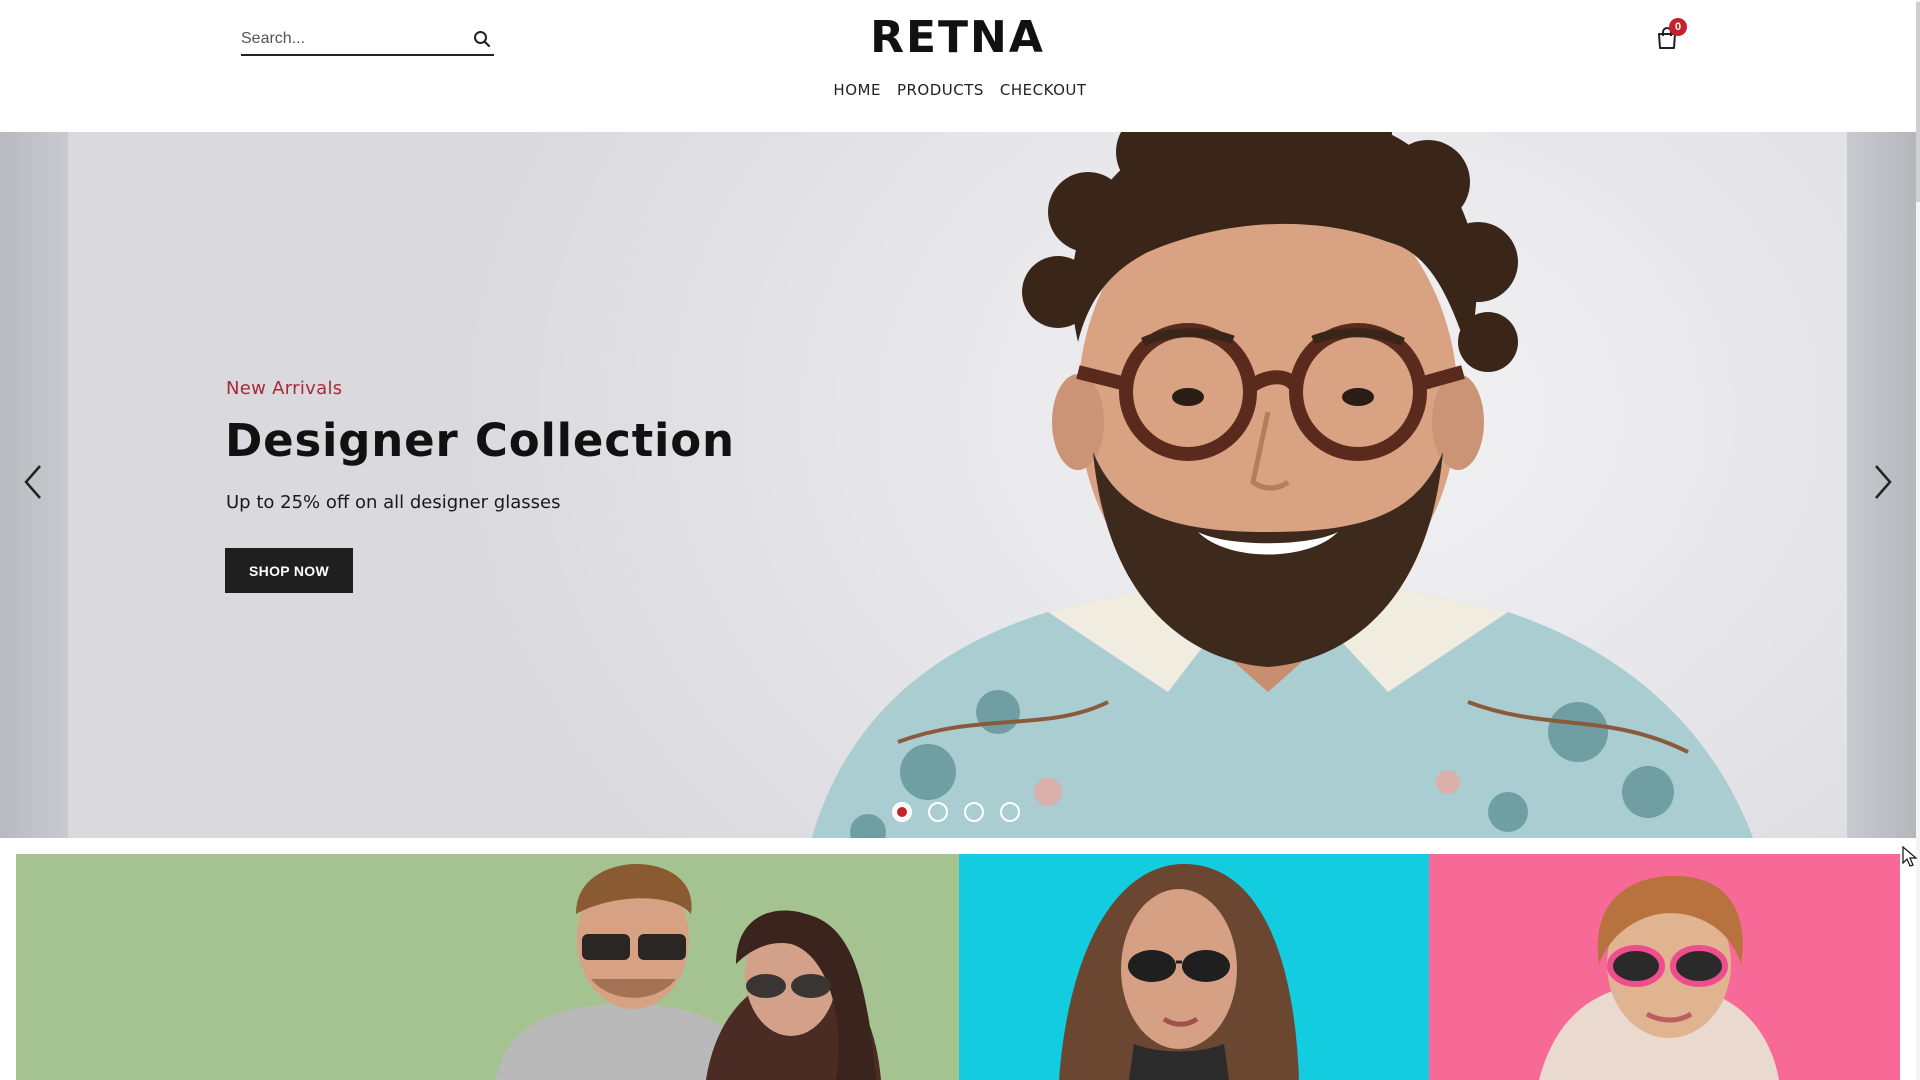 This screenshot has height=1080, width=1920. What do you see at coordinates (1179, 972) in the screenshot?
I see `woman-sunglasses-image` at bounding box center [1179, 972].